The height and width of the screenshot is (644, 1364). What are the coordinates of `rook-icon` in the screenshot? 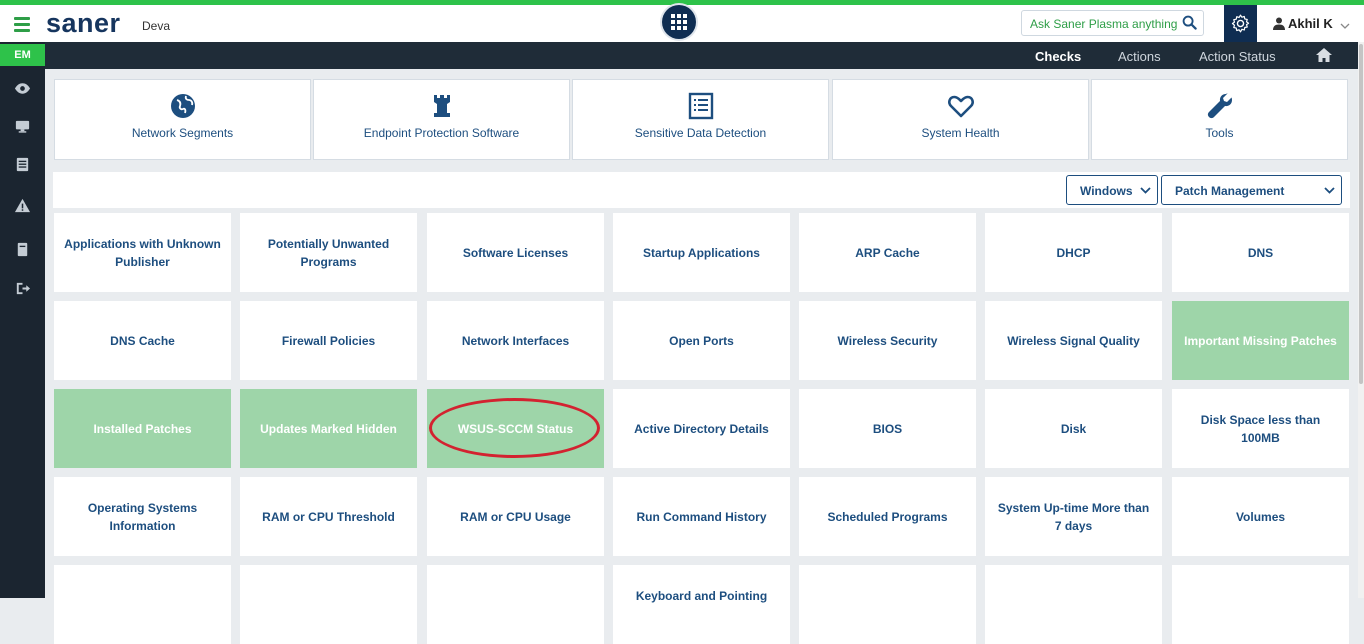 It's located at (442, 106).